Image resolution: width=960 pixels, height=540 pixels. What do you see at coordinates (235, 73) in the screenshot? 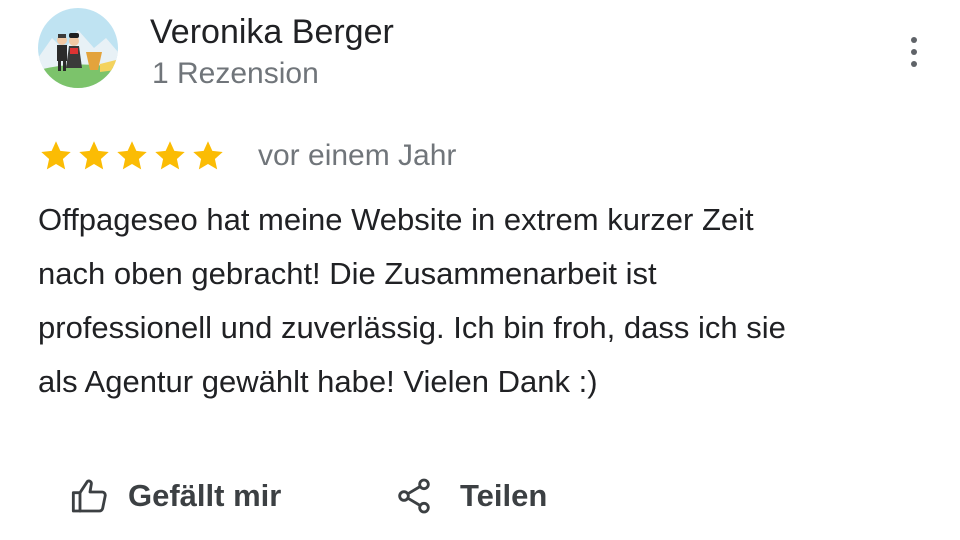
I see `author-review-count: 1 Rezension` at bounding box center [235, 73].